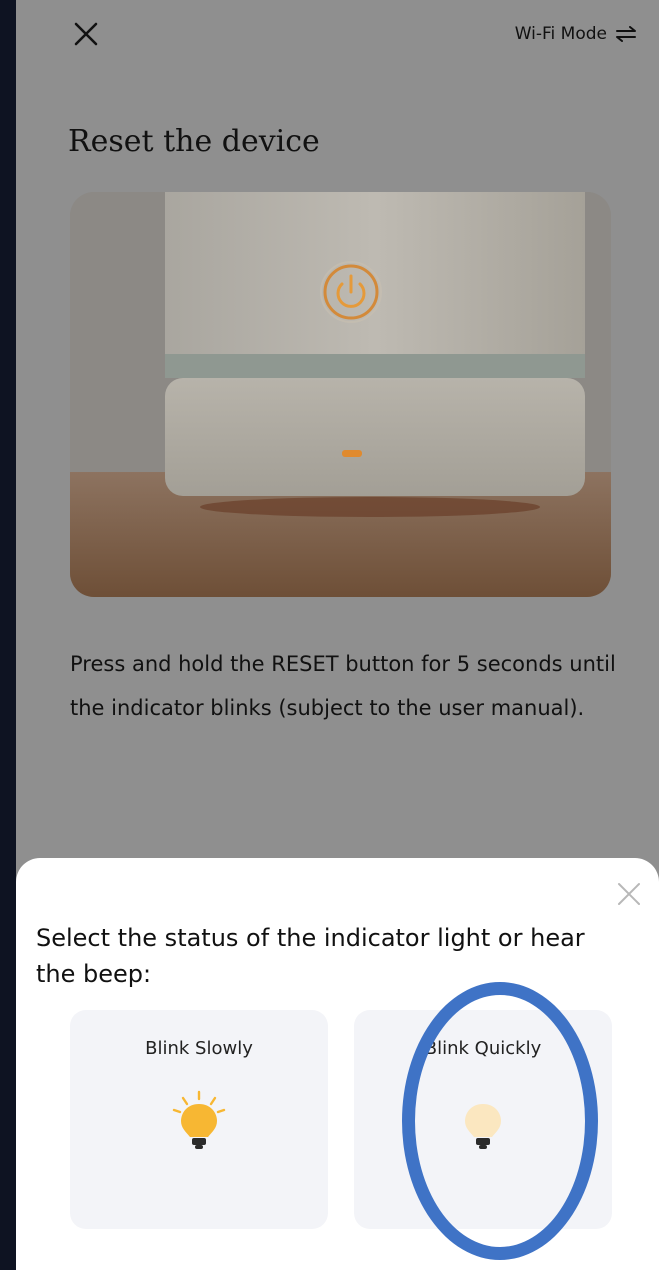 The width and height of the screenshot is (659, 1270). Describe the element at coordinates (194, 141) in the screenshot. I see `page-title: Reset the device` at that location.